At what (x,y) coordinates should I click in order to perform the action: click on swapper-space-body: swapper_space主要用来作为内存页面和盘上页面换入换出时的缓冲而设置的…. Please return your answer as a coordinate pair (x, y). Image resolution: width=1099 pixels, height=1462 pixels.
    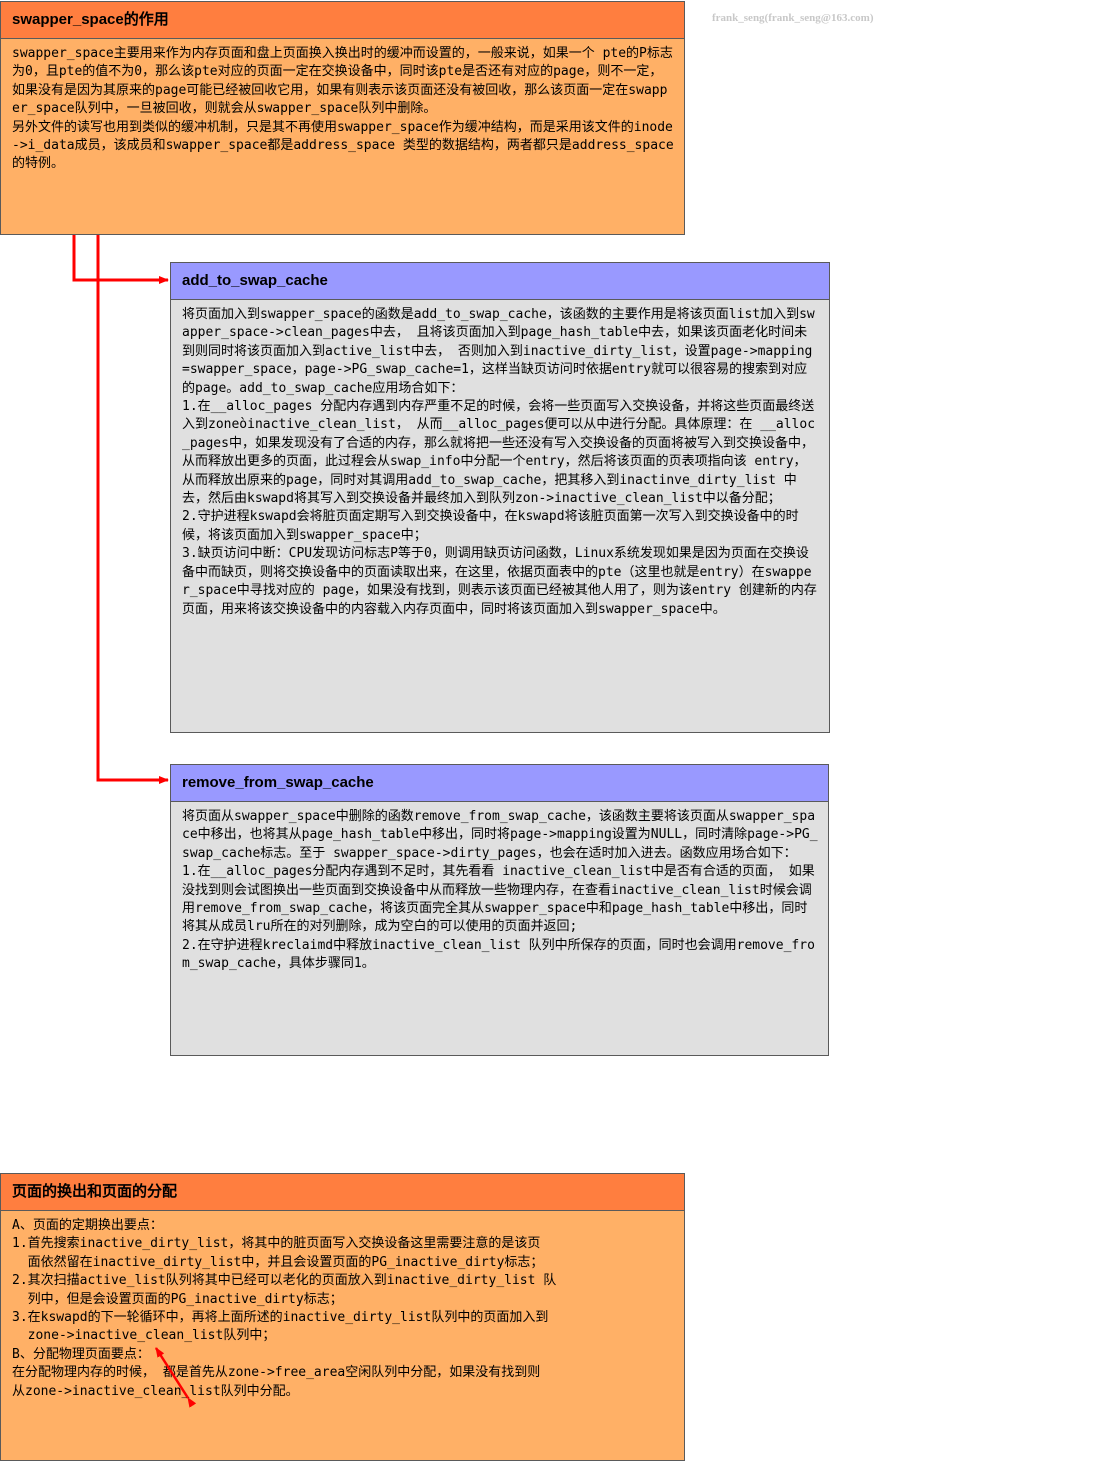
    Looking at the image, I should click on (343, 109).